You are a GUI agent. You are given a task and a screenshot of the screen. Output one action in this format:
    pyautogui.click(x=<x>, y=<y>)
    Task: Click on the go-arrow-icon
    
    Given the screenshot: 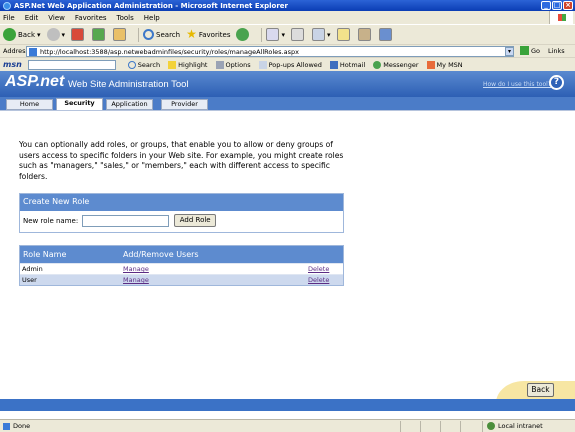 What is the action you would take?
    pyautogui.click(x=524, y=50)
    